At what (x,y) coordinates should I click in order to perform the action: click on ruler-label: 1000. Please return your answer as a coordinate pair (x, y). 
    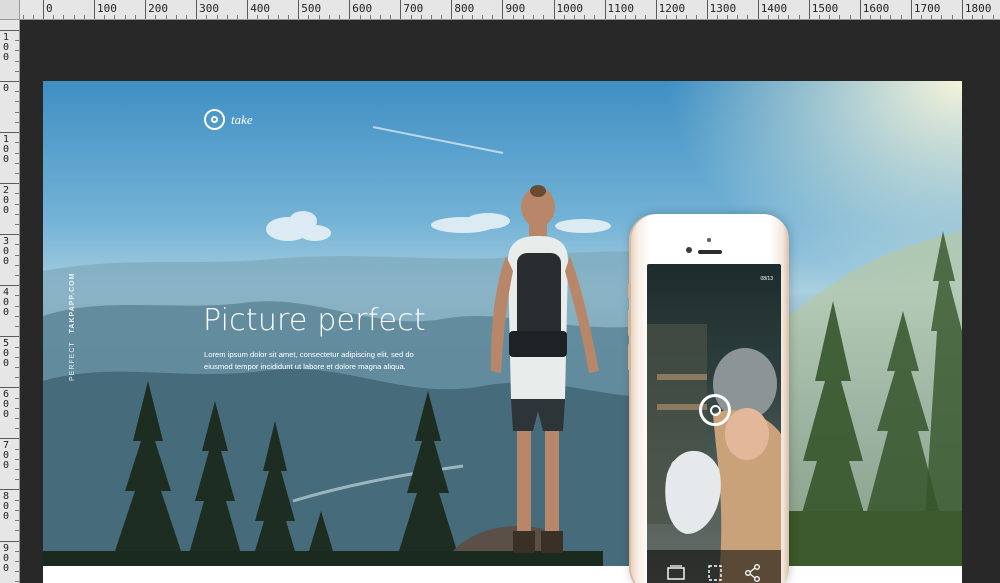
    Looking at the image, I should click on (570, 8).